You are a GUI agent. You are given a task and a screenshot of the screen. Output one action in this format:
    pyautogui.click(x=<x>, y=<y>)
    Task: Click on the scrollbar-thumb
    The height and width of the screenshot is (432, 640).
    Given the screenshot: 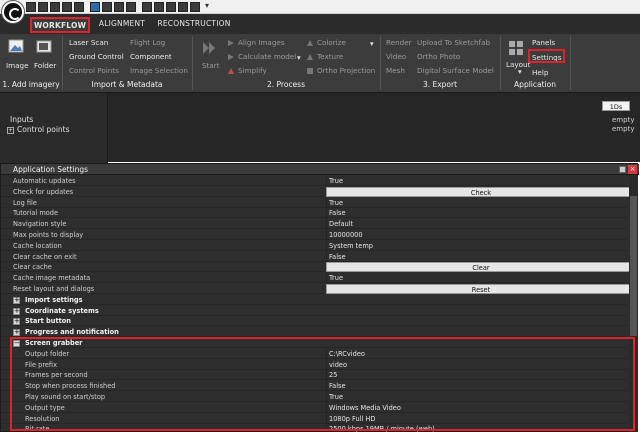 What is the action you would take?
    pyautogui.click(x=633, y=266)
    